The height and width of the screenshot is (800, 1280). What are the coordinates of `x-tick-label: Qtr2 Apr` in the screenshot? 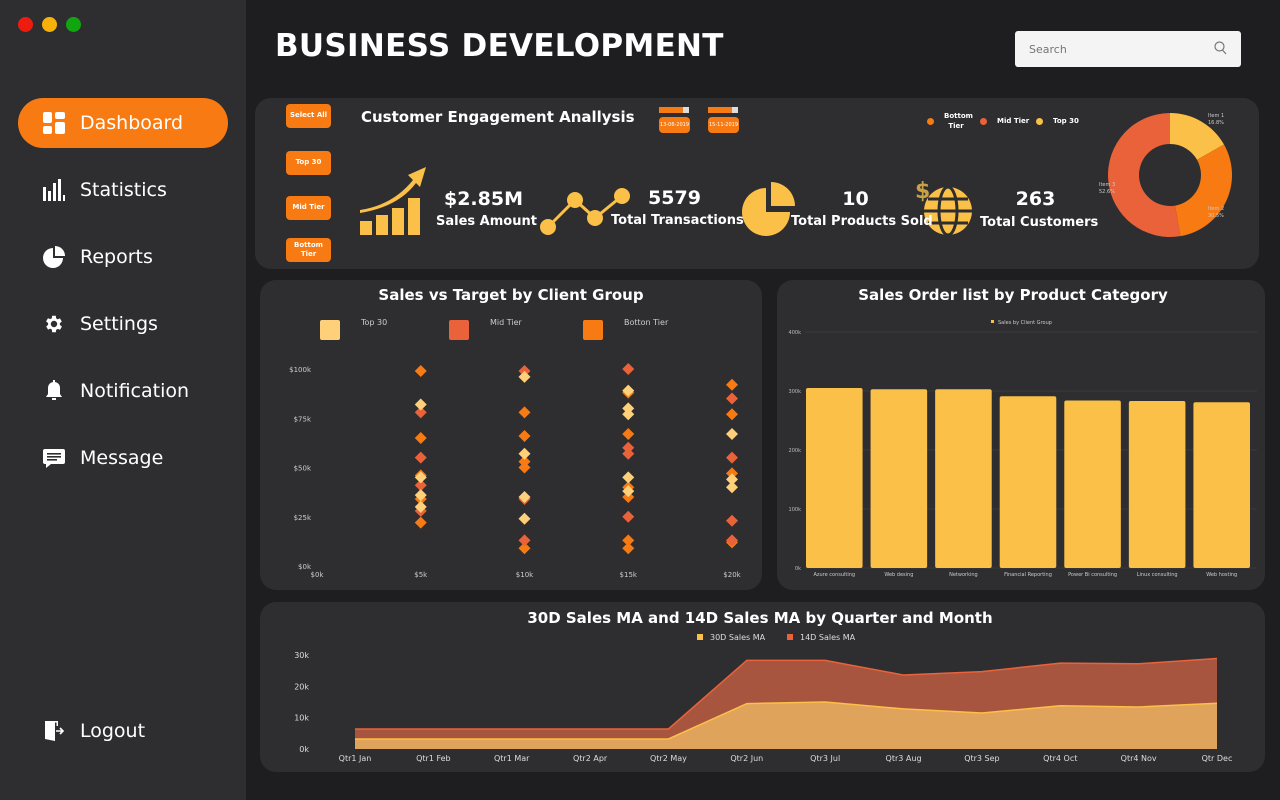 It's located at (590, 758).